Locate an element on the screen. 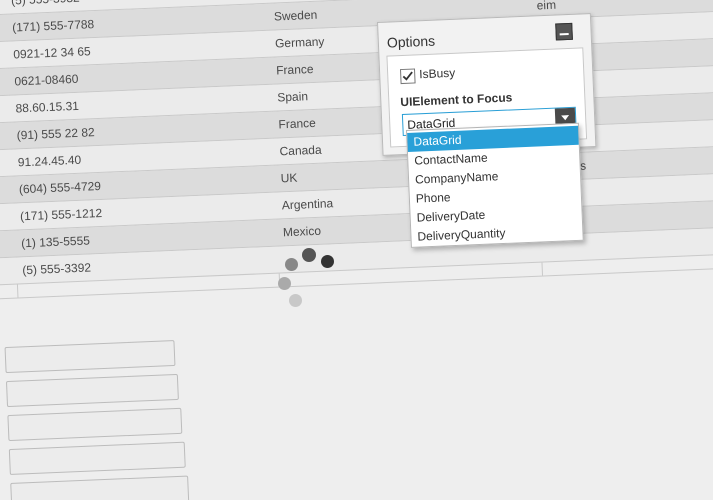 This screenshot has height=500, width=713. checkmark-icon is located at coordinates (407, 76).